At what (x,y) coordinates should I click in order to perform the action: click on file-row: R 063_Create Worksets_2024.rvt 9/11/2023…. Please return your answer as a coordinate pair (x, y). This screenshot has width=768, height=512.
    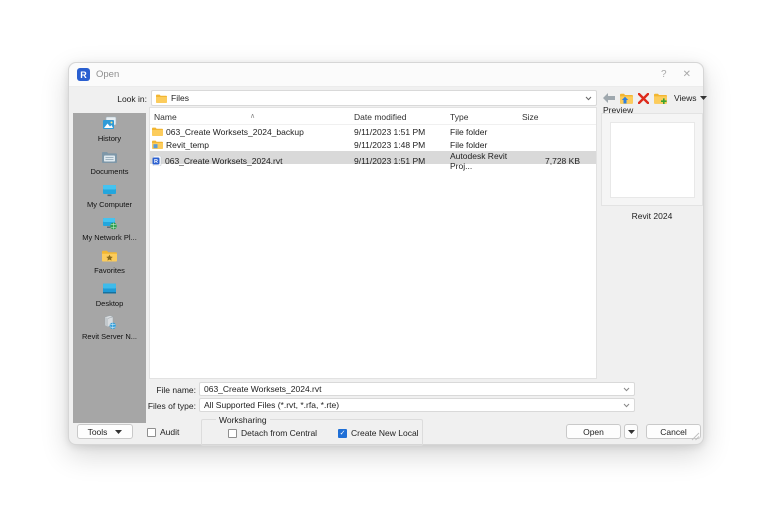
    Looking at the image, I should click on (373, 161).